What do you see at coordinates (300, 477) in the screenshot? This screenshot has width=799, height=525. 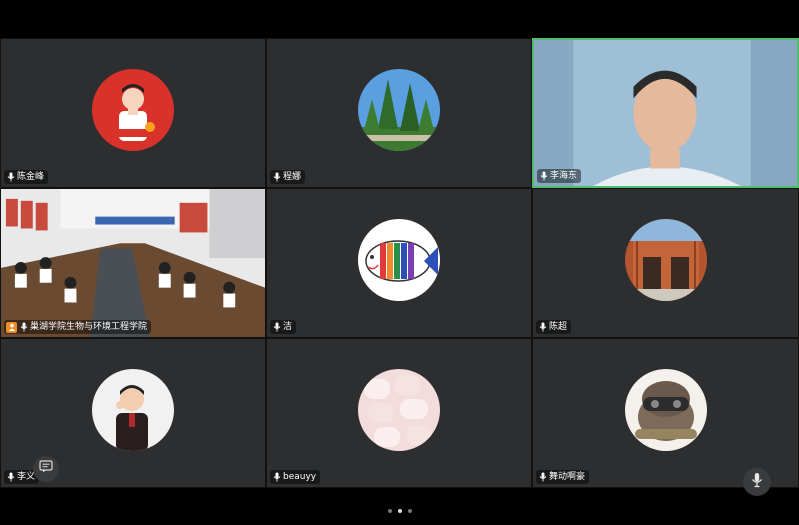 I see `participant-name: beauyy` at bounding box center [300, 477].